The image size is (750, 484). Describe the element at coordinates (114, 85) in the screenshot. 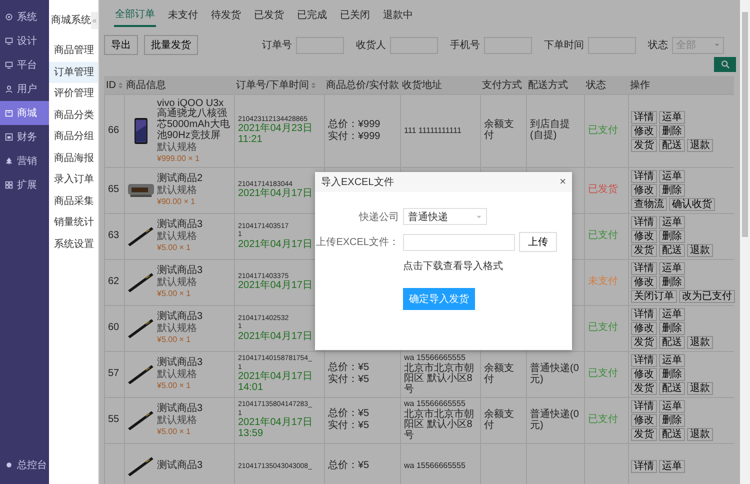

I see `column-header: ID` at that location.